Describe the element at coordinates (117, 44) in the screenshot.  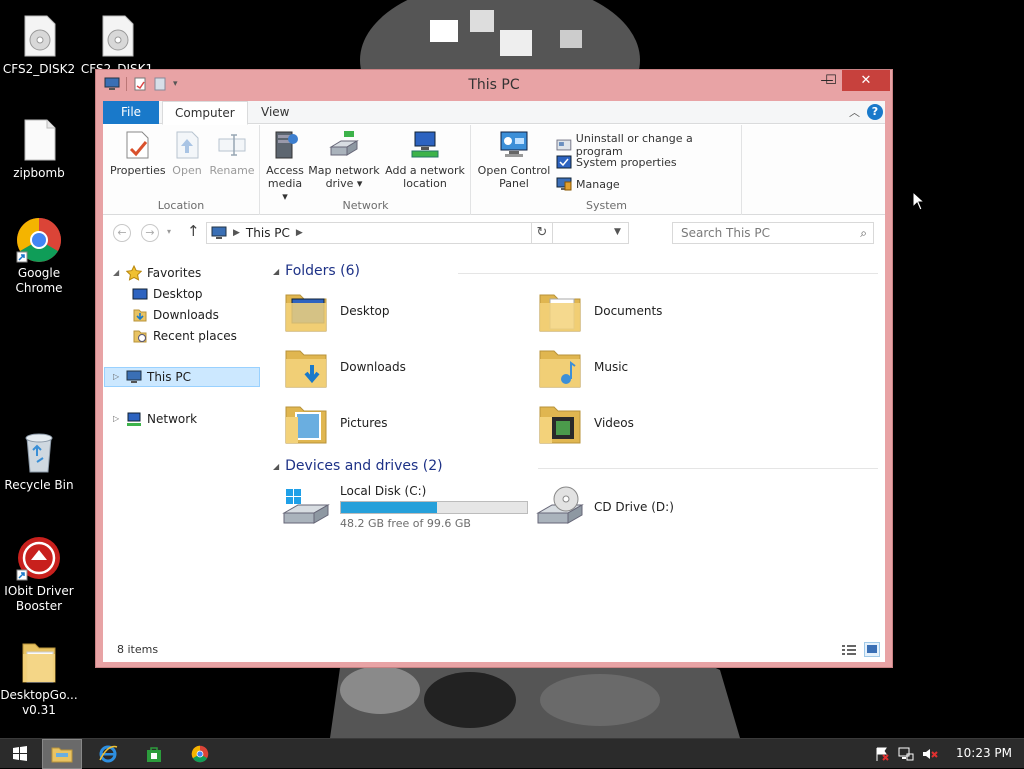
I see `desktop-icon-cfs2-disk1: CFS2_DISK1` at that location.